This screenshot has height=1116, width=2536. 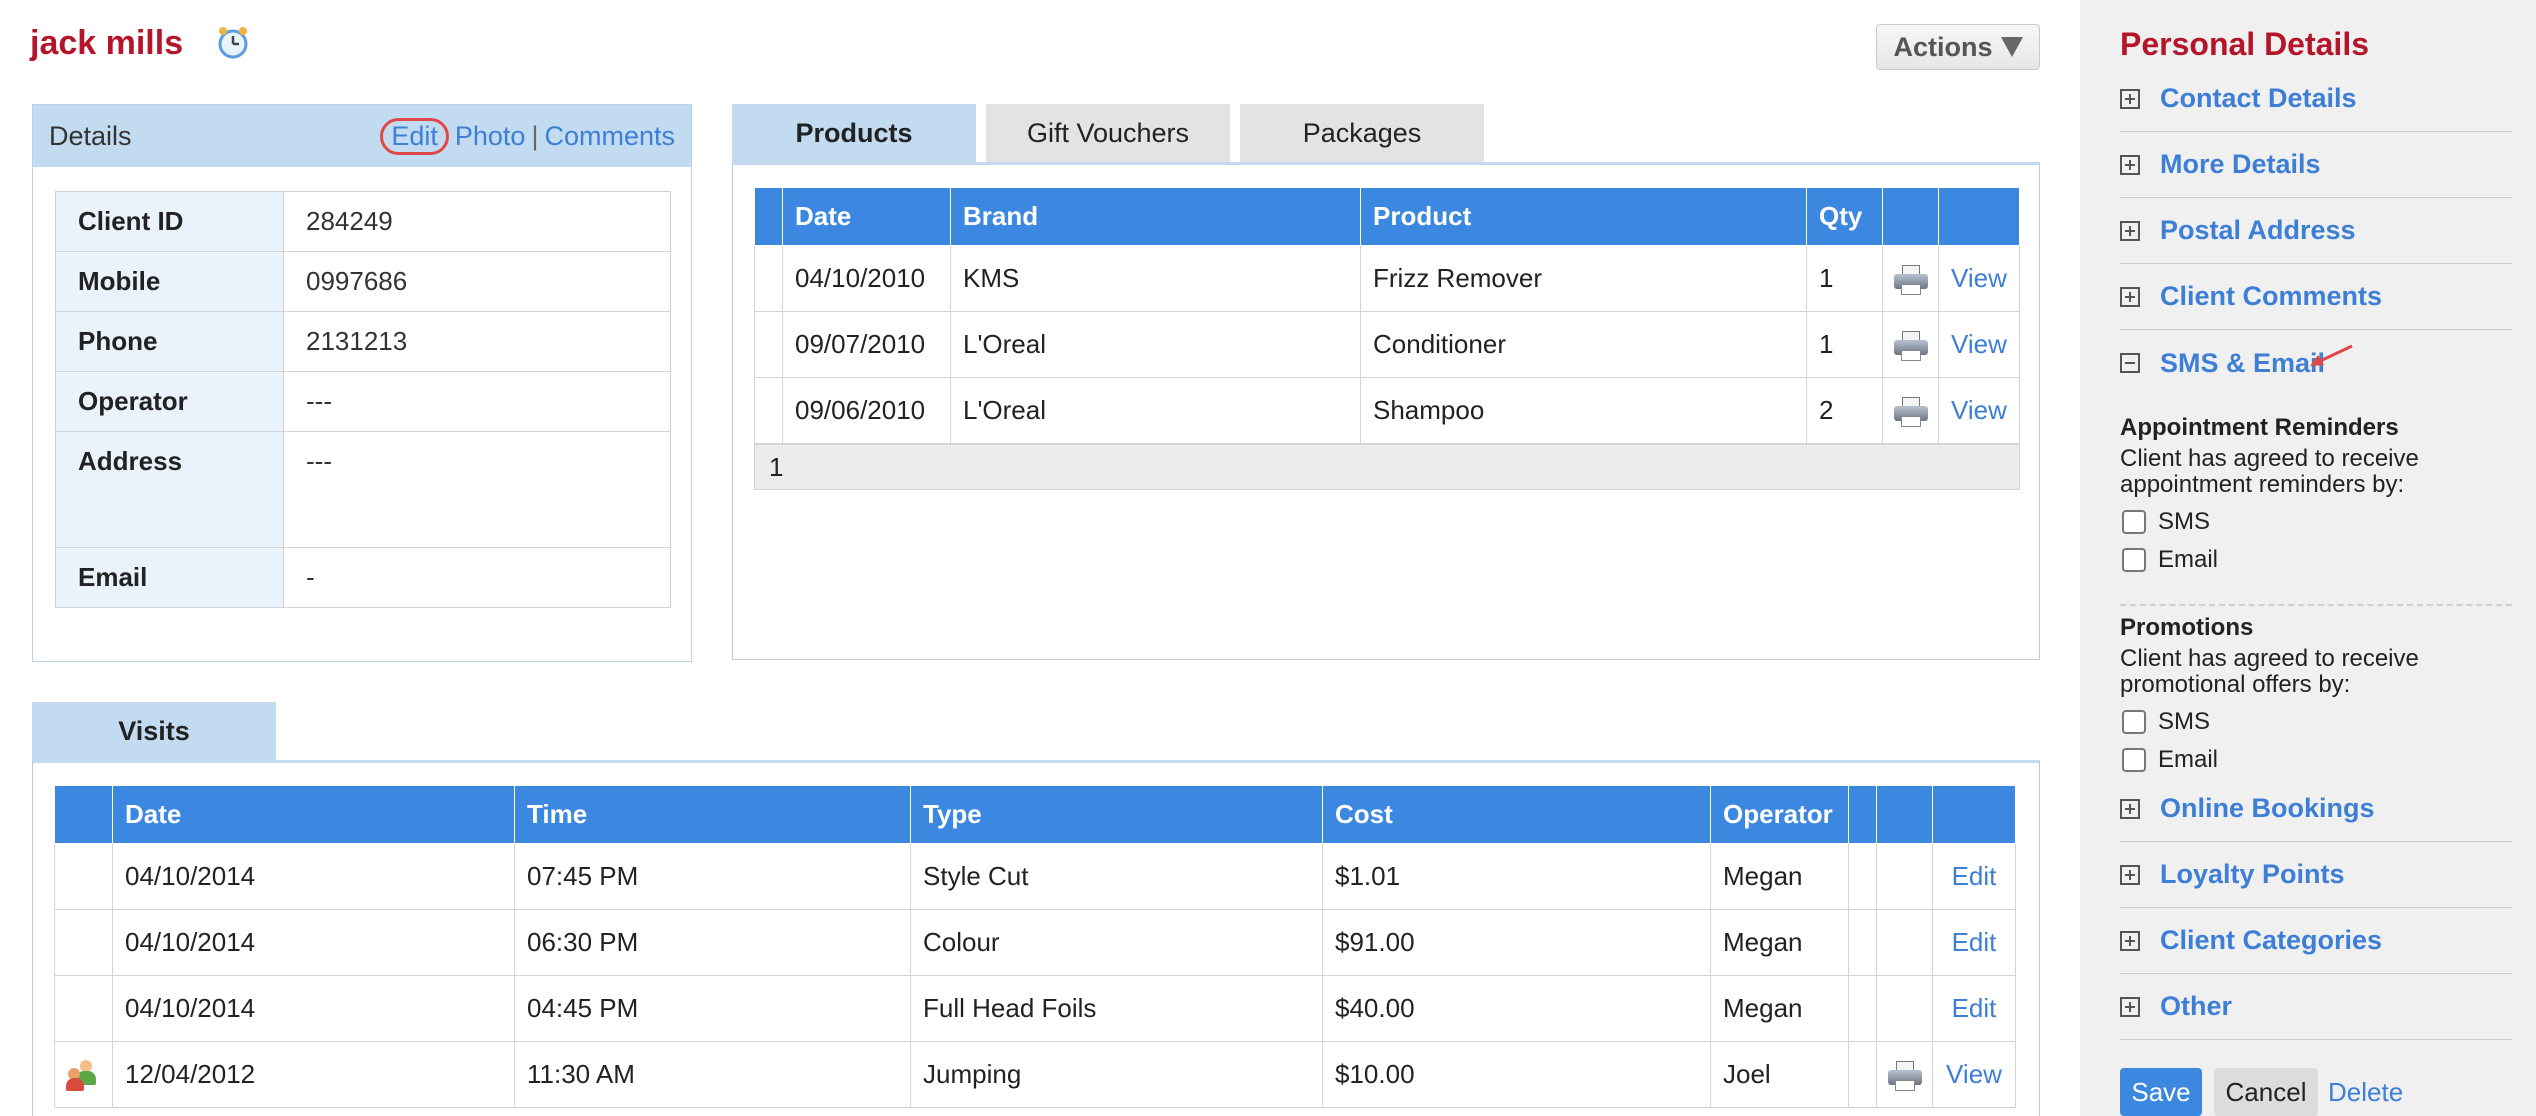 I want to click on cell-type: Jumping, so click(x=1116, y=1074).